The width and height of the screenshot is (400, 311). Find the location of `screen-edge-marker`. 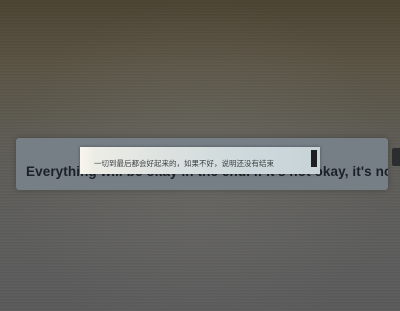

screen-edge-marker is located at coordinates (396, 157).